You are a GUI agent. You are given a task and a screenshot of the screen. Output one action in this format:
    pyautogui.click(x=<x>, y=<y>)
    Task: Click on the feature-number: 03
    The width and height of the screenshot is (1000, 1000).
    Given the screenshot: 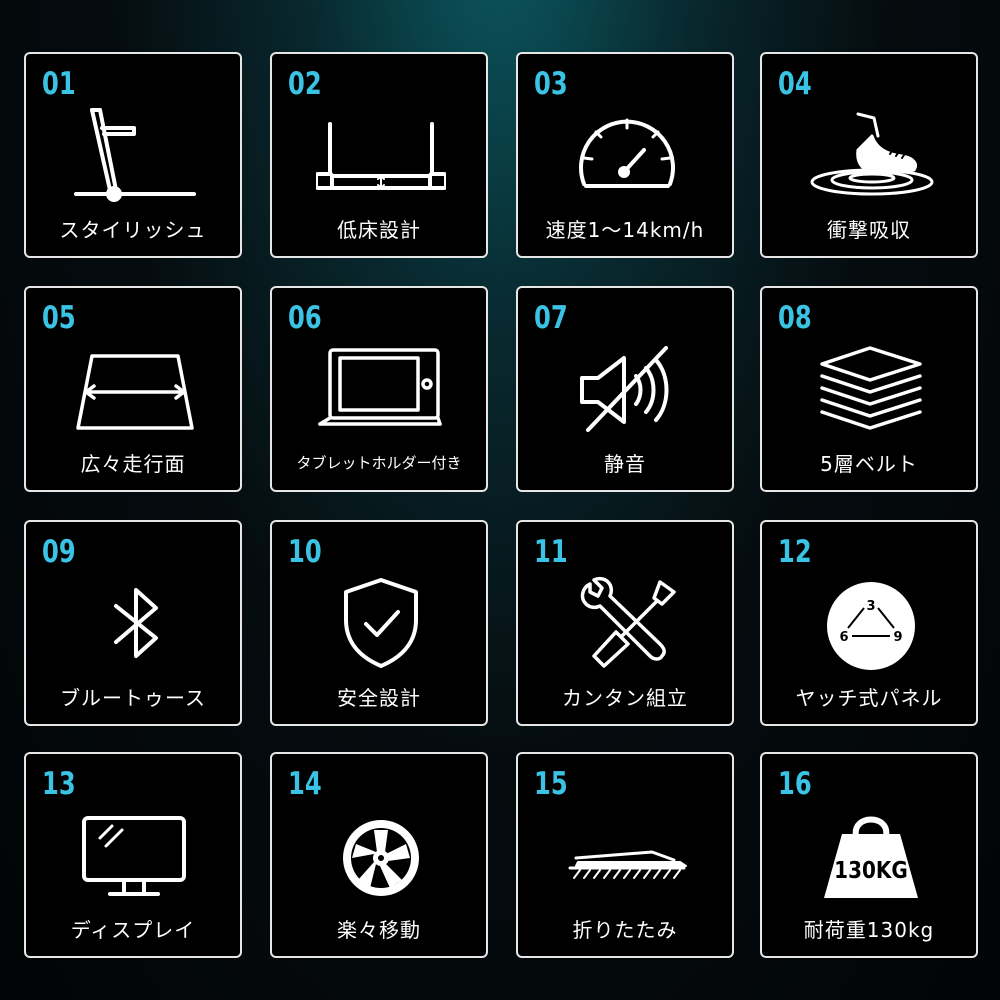 What is the action you would take?
    pyautogui.click(x=551, y=84)
    